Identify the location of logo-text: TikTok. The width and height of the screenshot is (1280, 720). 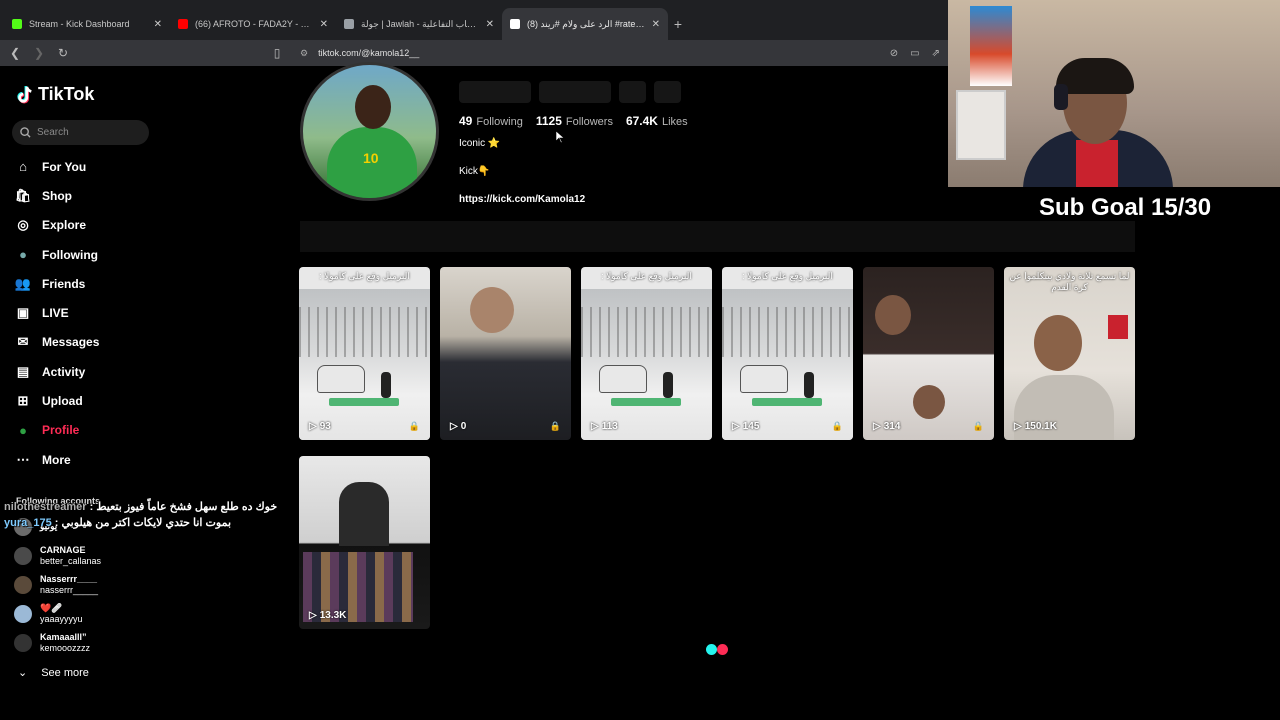
(66, 94).